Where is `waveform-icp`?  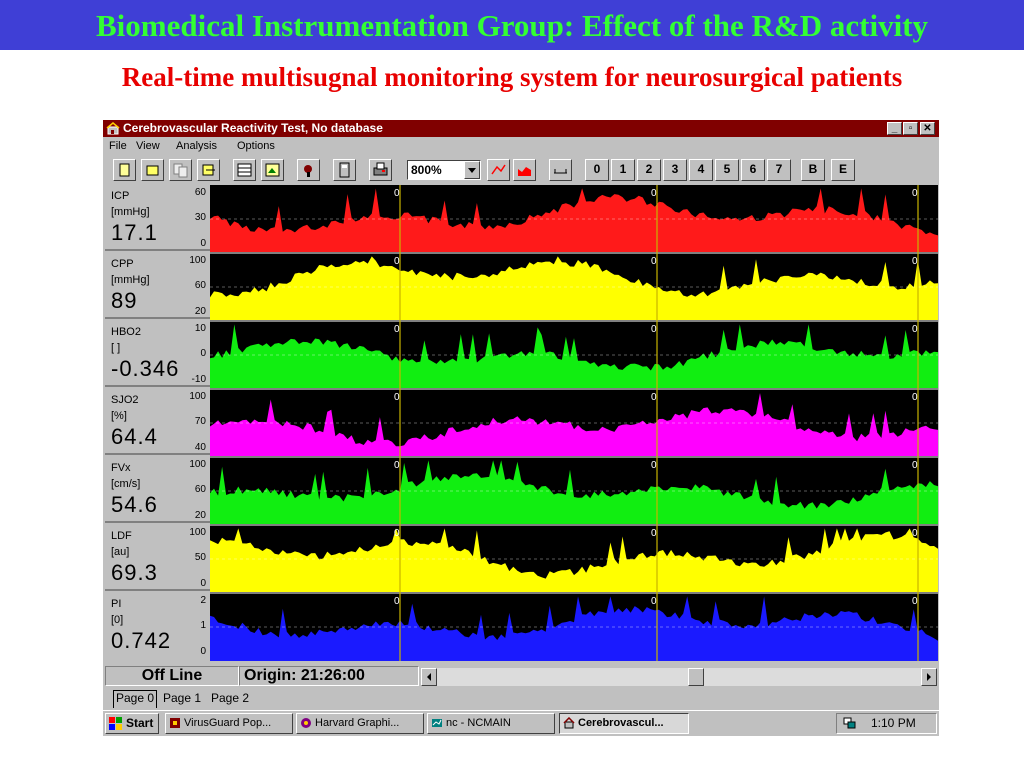
waveform-icp is located at coordinates (574, 220).